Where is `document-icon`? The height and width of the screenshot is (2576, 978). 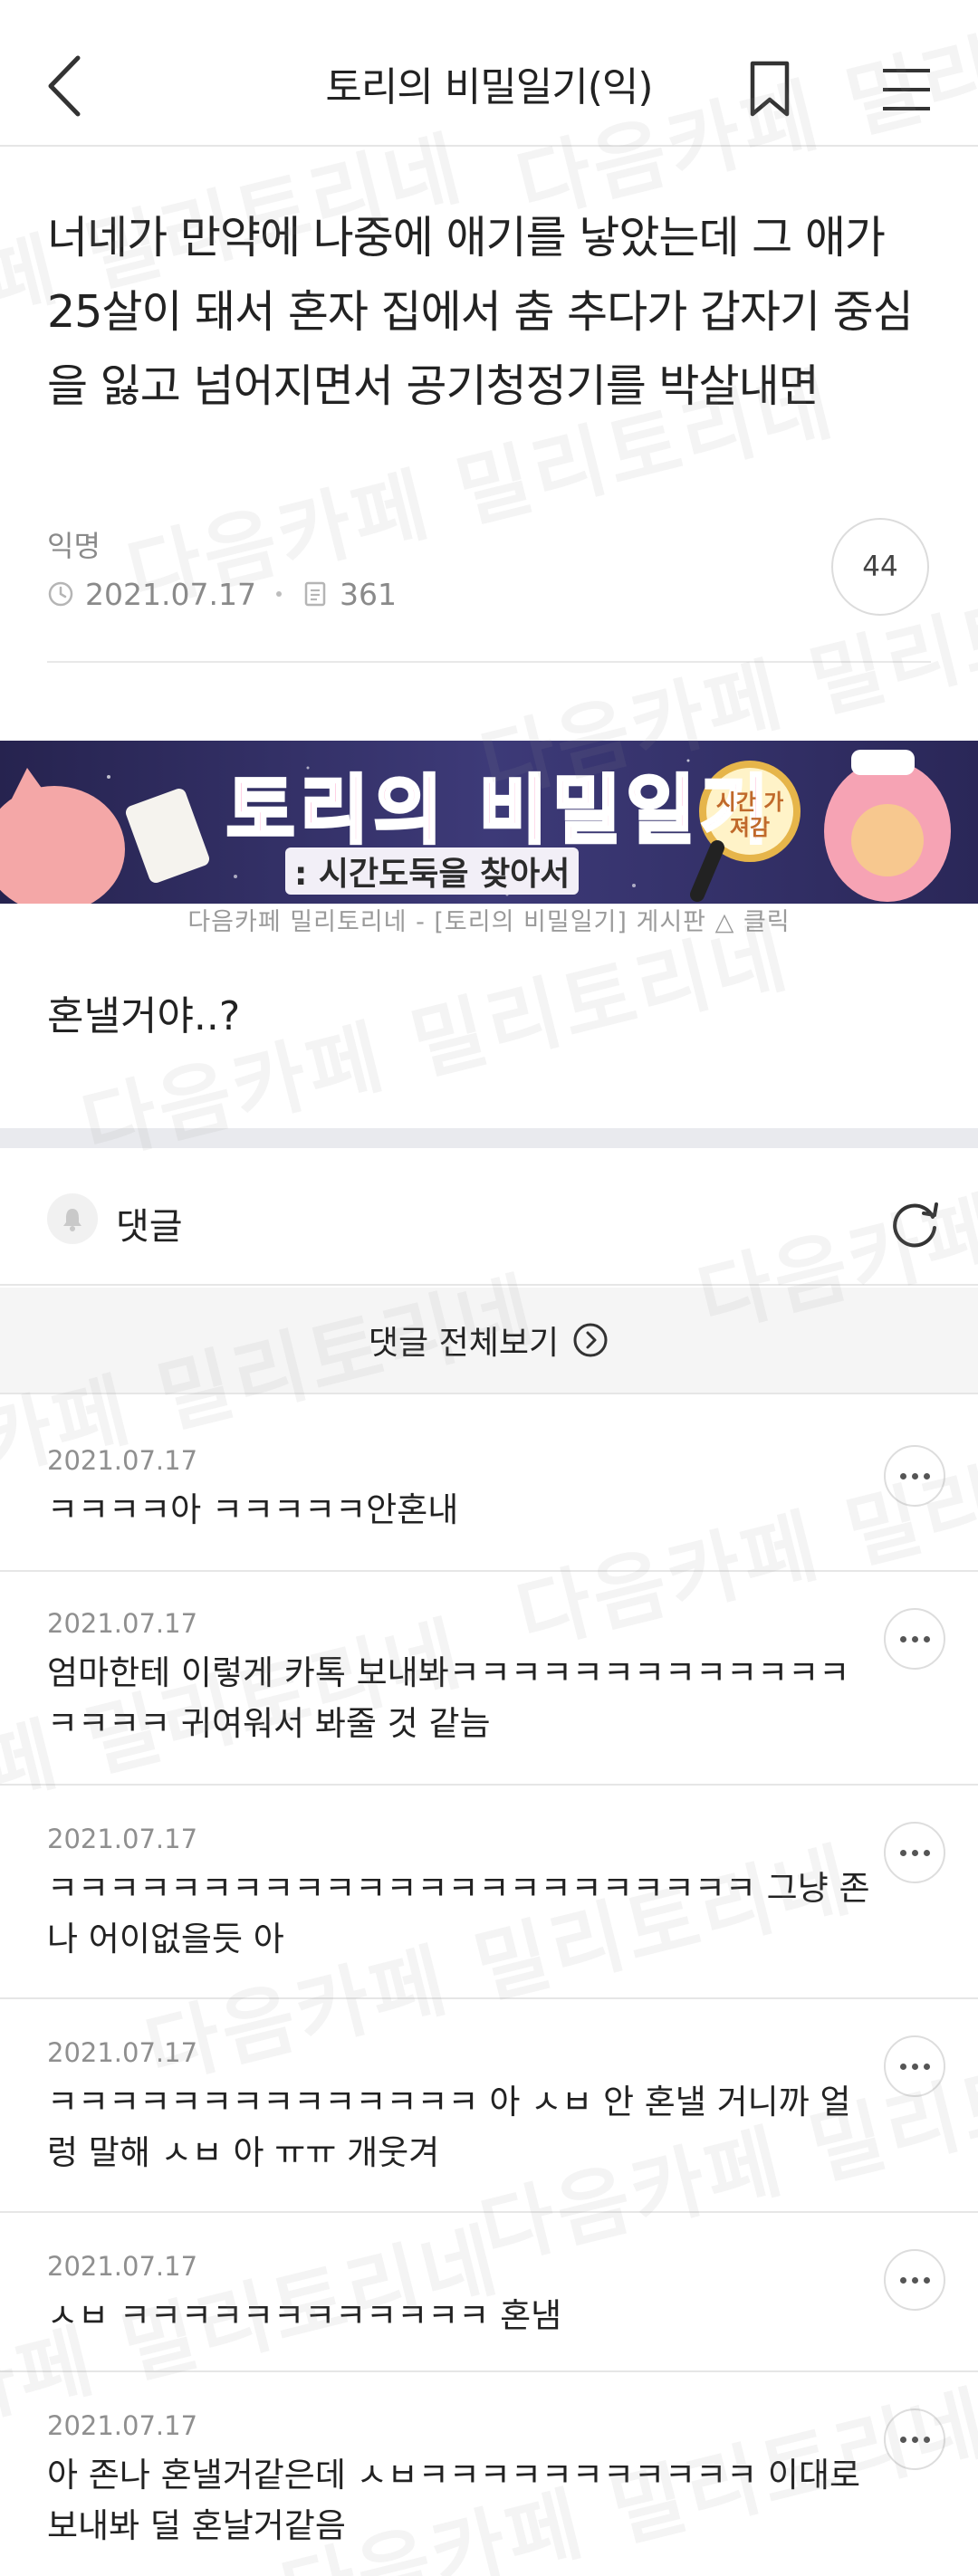
document-icon is located at coordinates (315, 594).